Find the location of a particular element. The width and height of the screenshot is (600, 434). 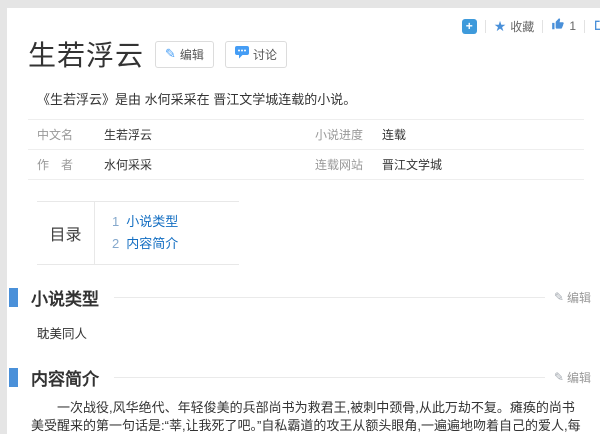

toc-item-novel-type: 1 小说类型 is located at coordinates (145, 222).